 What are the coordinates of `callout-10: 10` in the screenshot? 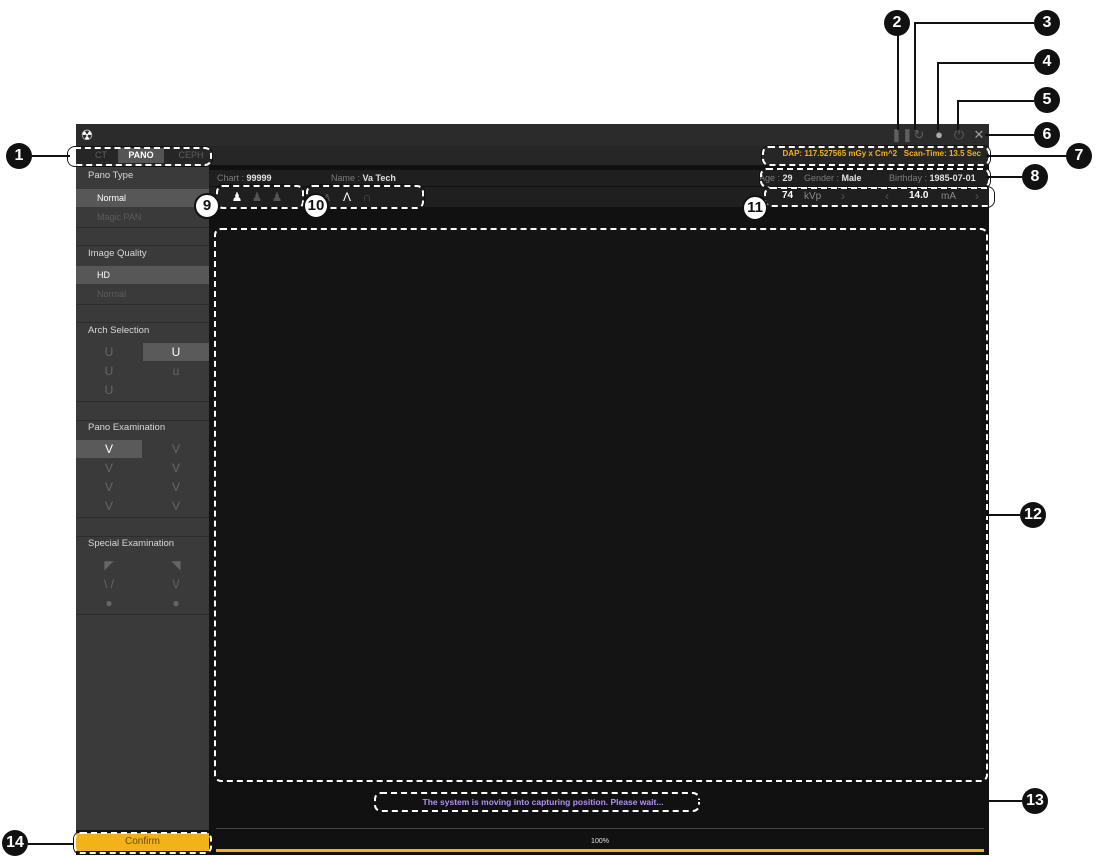 It's located at (316, 206).